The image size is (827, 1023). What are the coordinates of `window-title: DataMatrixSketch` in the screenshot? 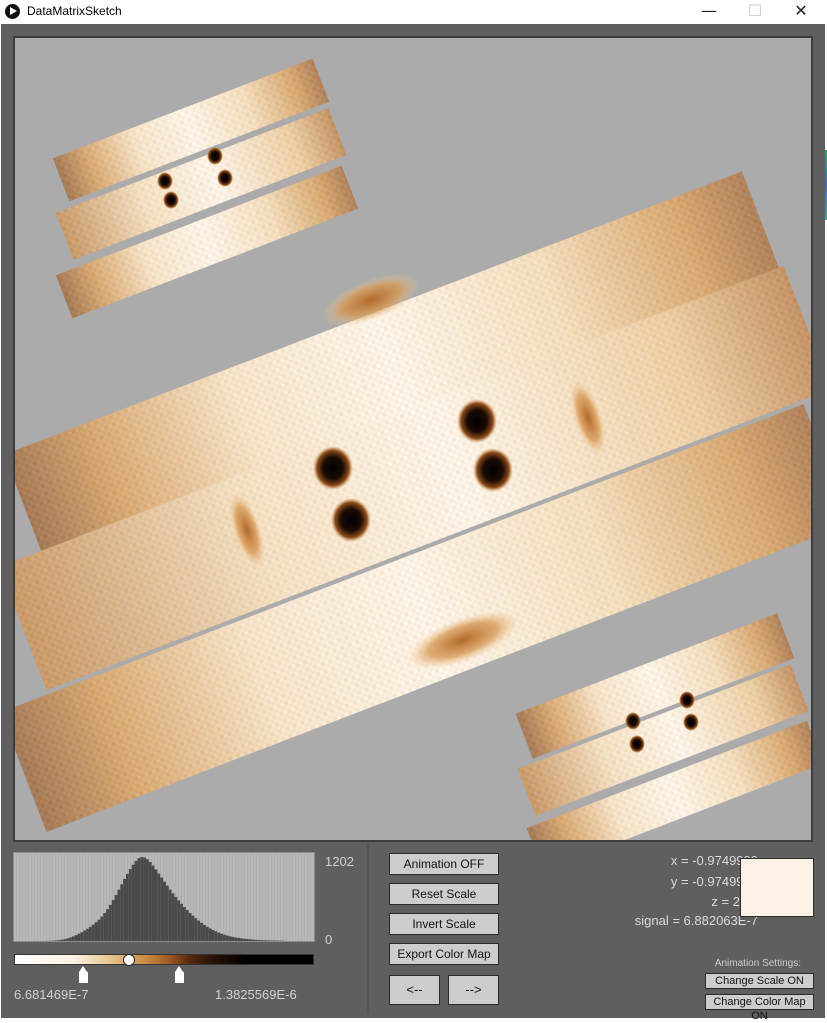 It's located at (74, 11).